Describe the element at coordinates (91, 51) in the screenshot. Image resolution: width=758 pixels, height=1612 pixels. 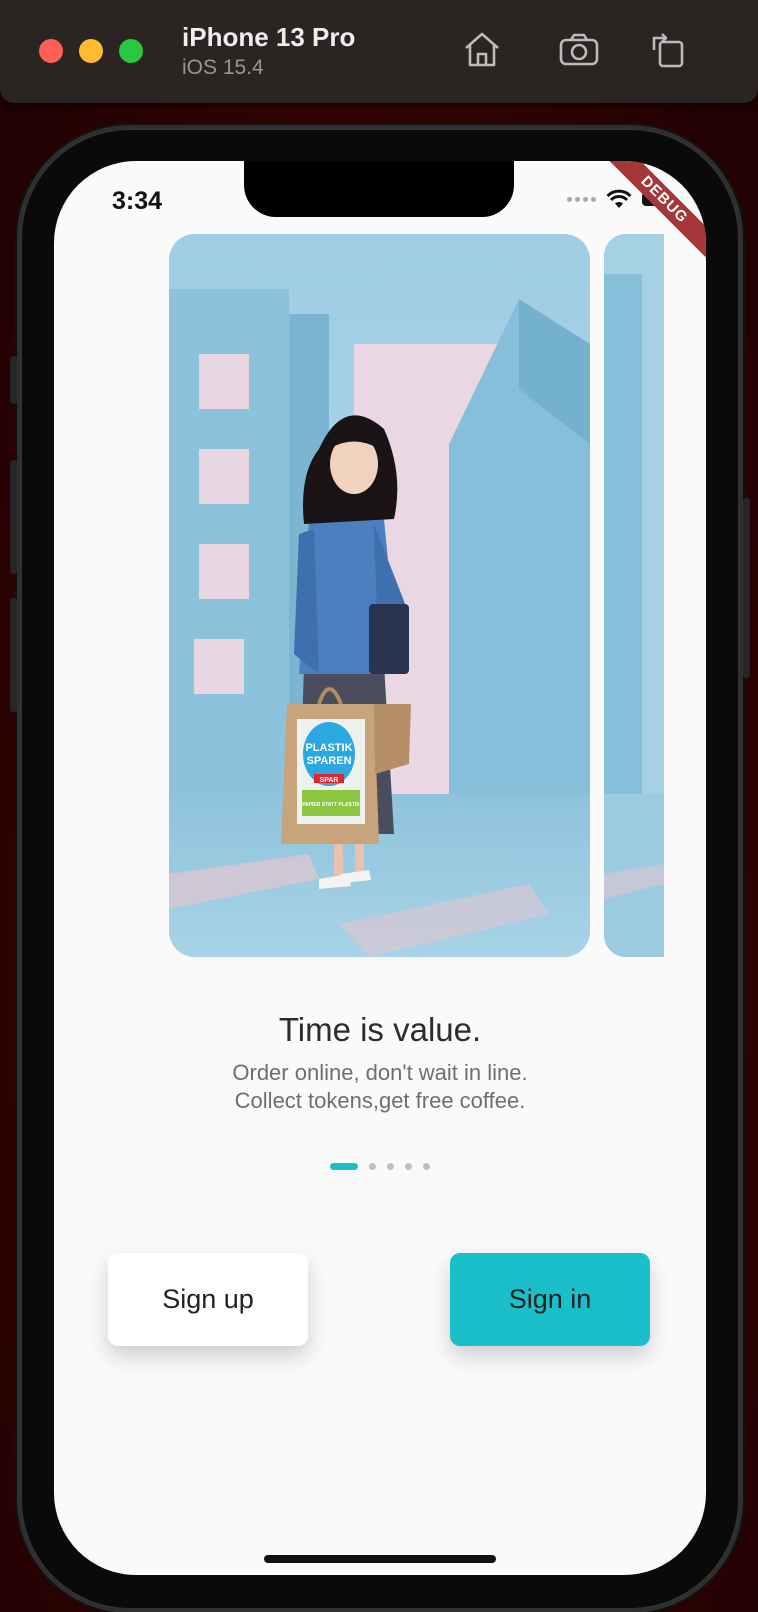
I see `minimize-window-button` at that location.